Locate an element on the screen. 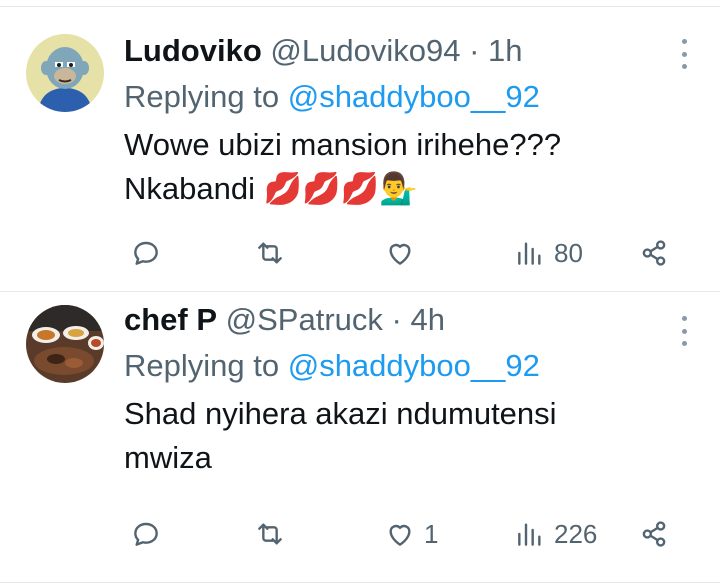  like-button: 1 is located at coordinates (411, 534).